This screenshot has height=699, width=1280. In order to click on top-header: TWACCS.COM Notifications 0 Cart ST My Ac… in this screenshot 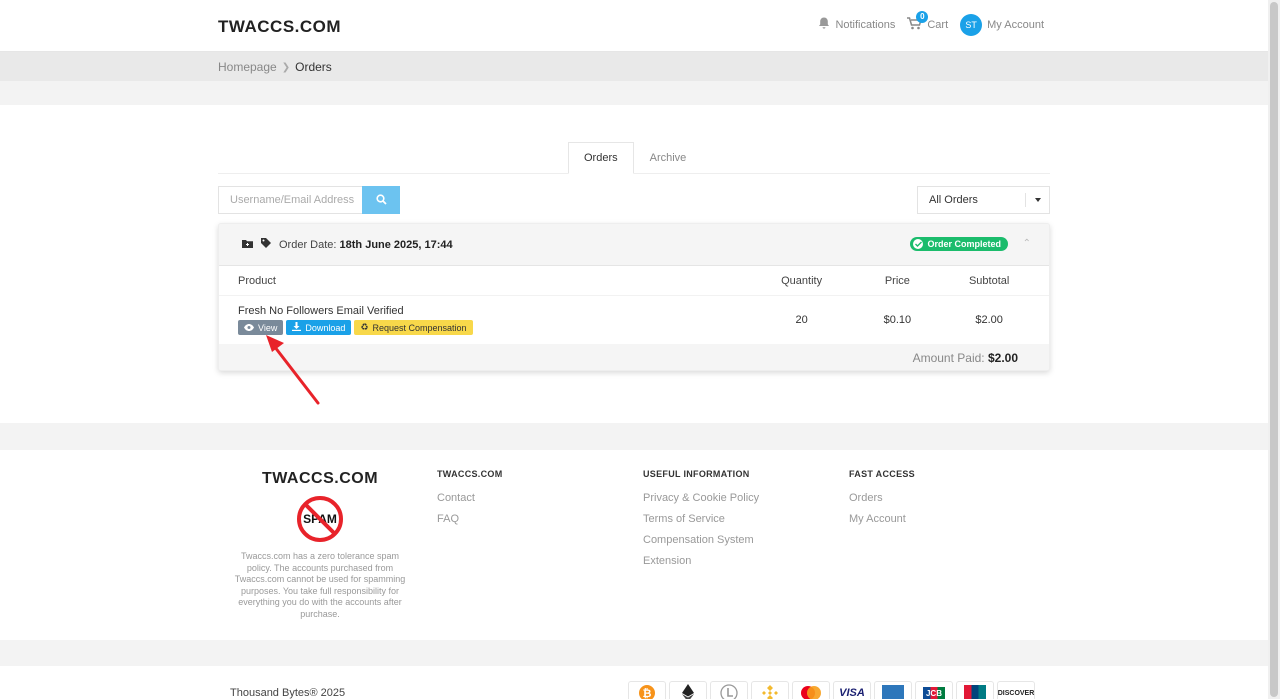, I will do `click(634, 26)`.